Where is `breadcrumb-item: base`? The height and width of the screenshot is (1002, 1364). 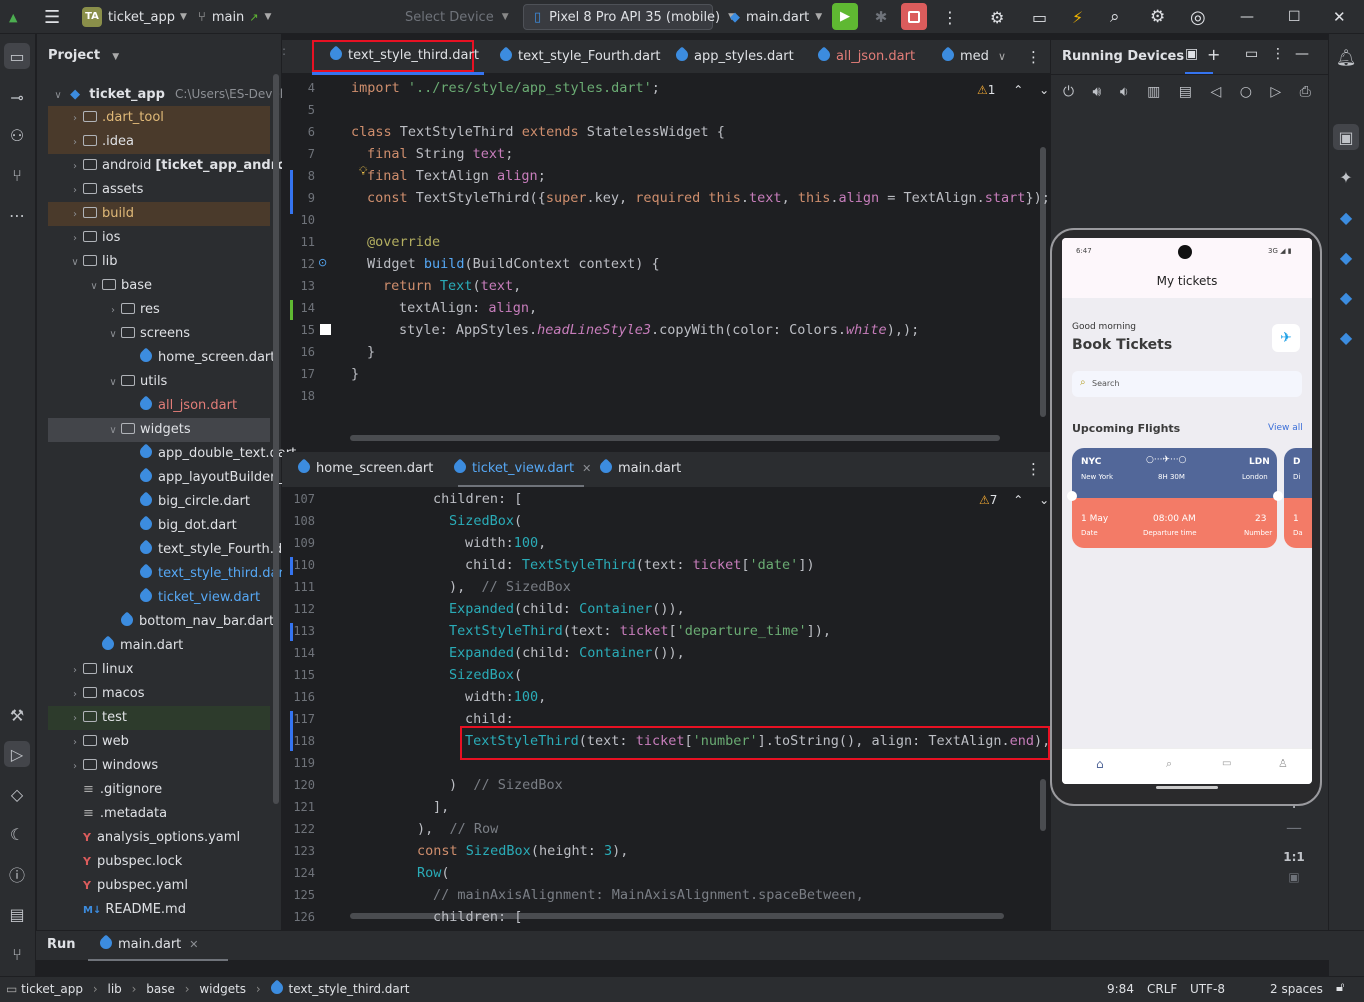
breadcrumb-item: base is located at coordinates (160, 989).